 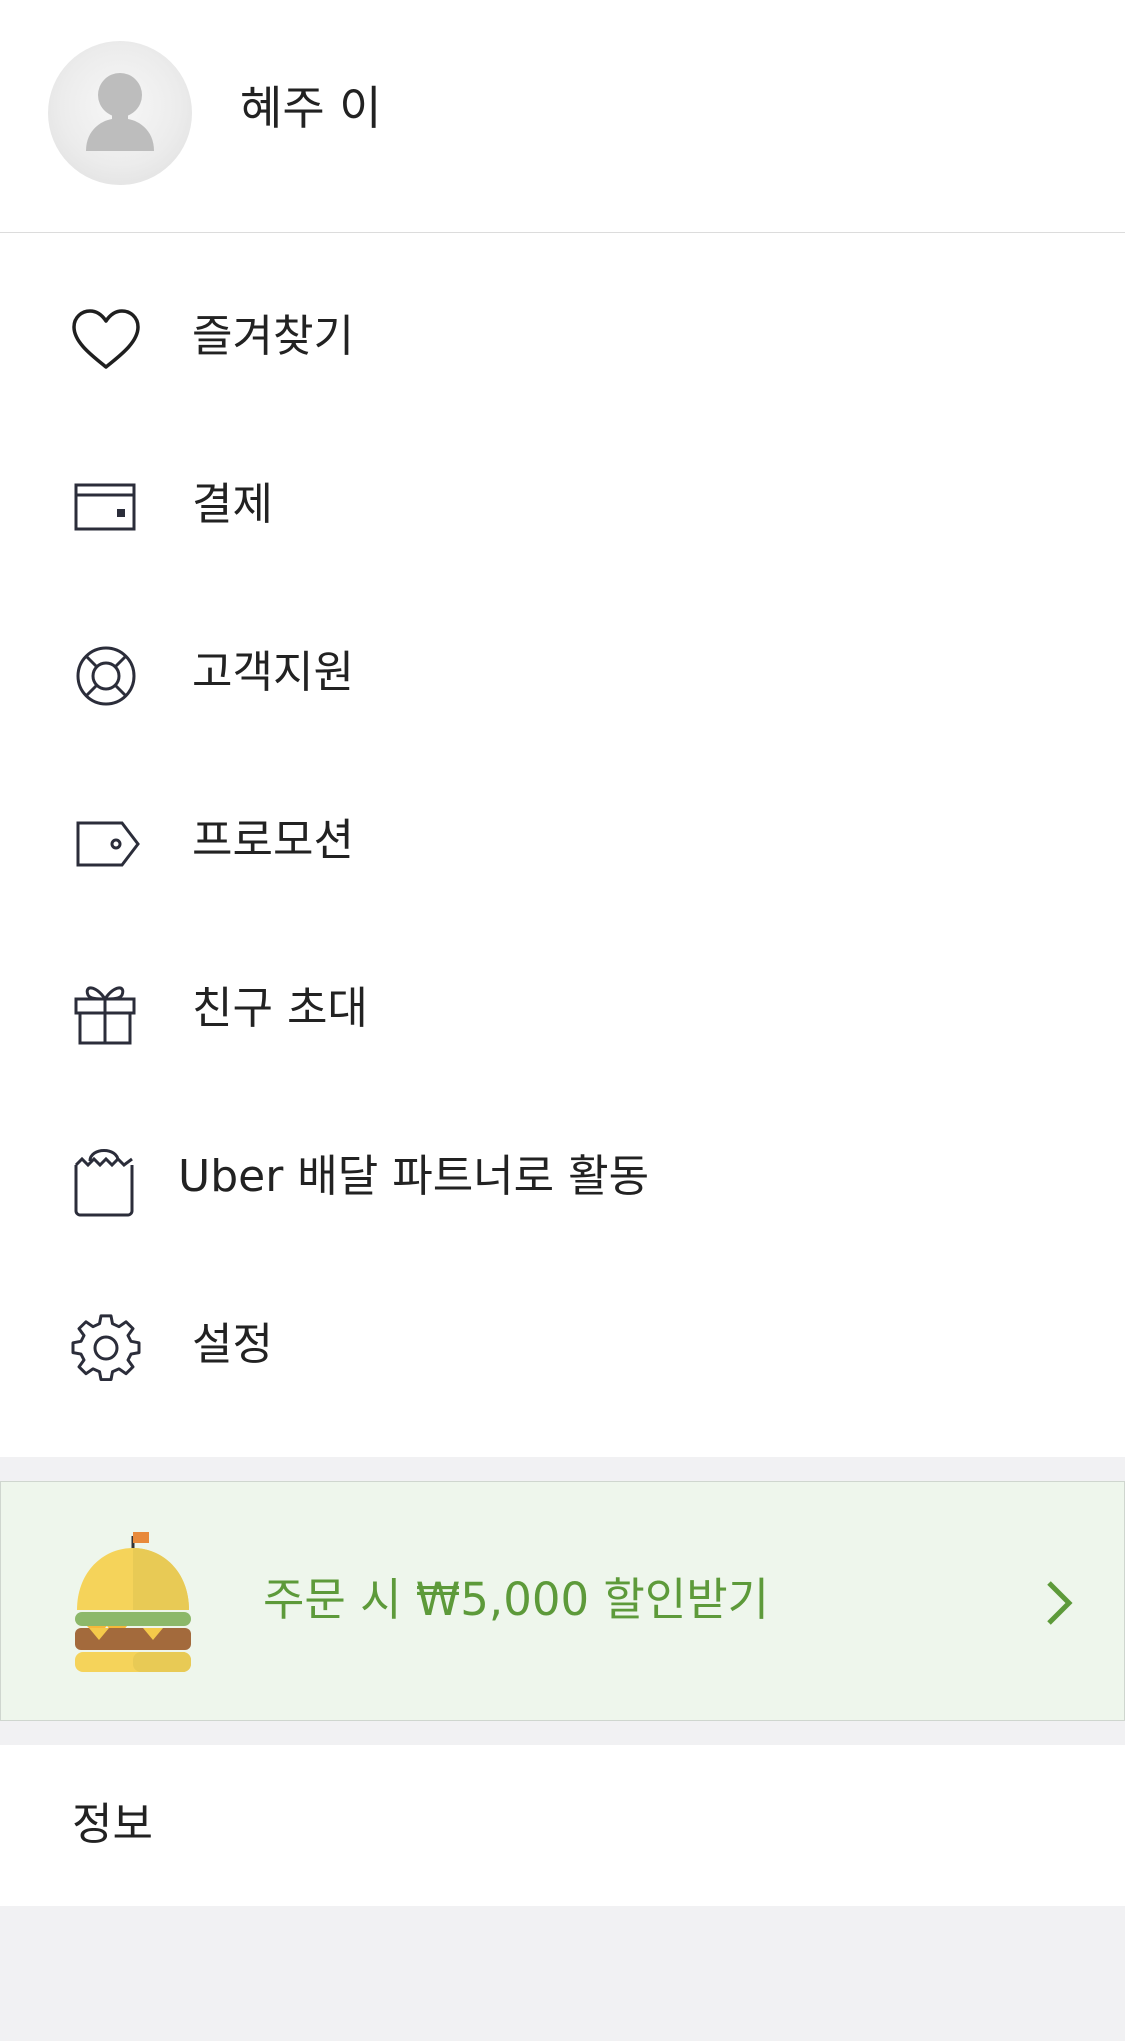 I want to click on promo-banner: 주문 시 ₩5,000 할인받기, so click(x=562, y=1601).